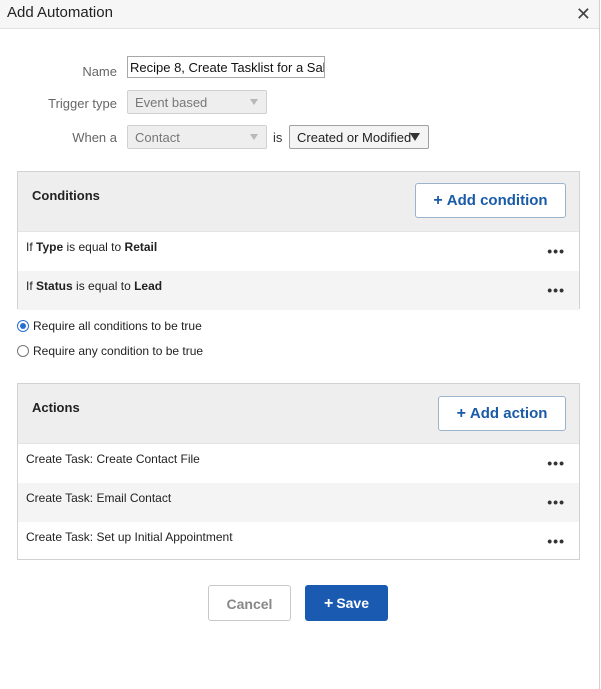 The image size is (601, 689). What do you see at coordinates (197, 137) in the screenshot?
I see `object-select: Contact` at bounding box center [197, 137].